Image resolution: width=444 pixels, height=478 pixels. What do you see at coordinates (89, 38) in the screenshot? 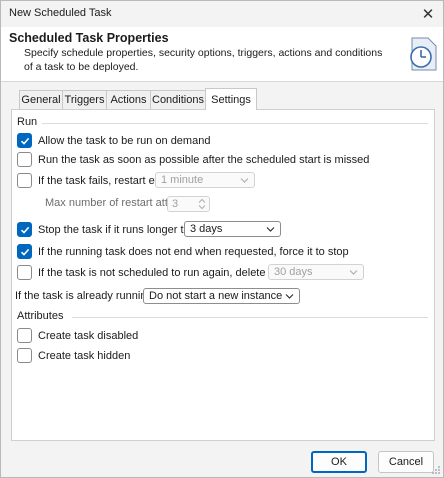
I see `header-title: Scheduled Task Properties` at bounding box center [89, 38].